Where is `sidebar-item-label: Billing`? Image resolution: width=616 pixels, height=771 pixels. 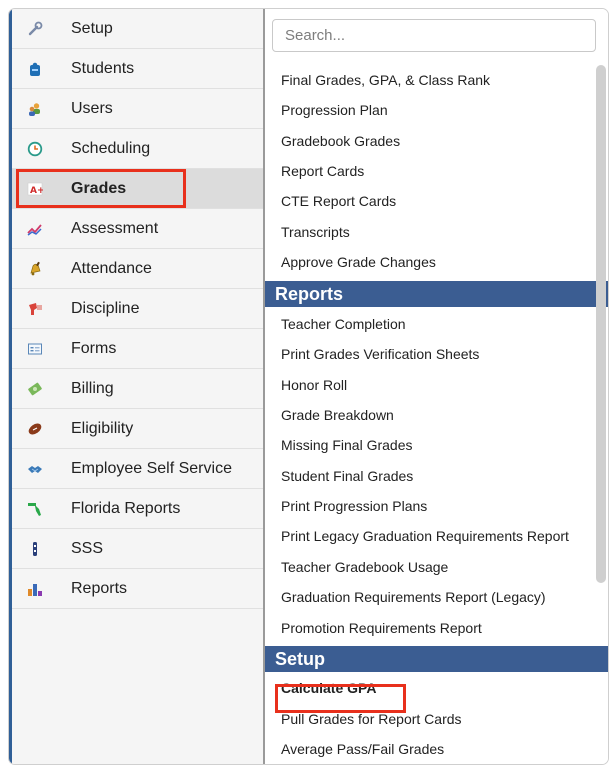 sidebar-item-label: Billing is located at coordinates (92, 388).